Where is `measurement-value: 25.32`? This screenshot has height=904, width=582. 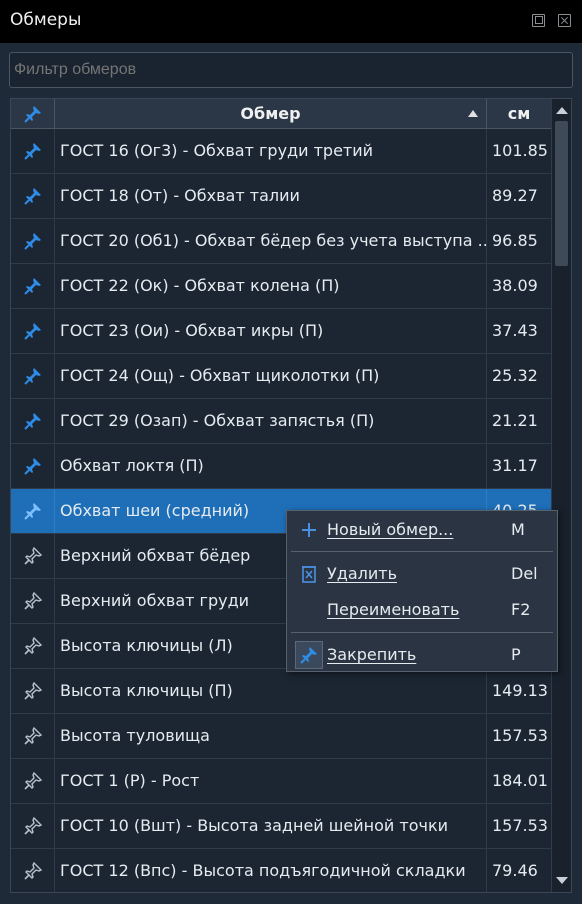 measurement-value: 25.32 is located at coordinates (515, 375).